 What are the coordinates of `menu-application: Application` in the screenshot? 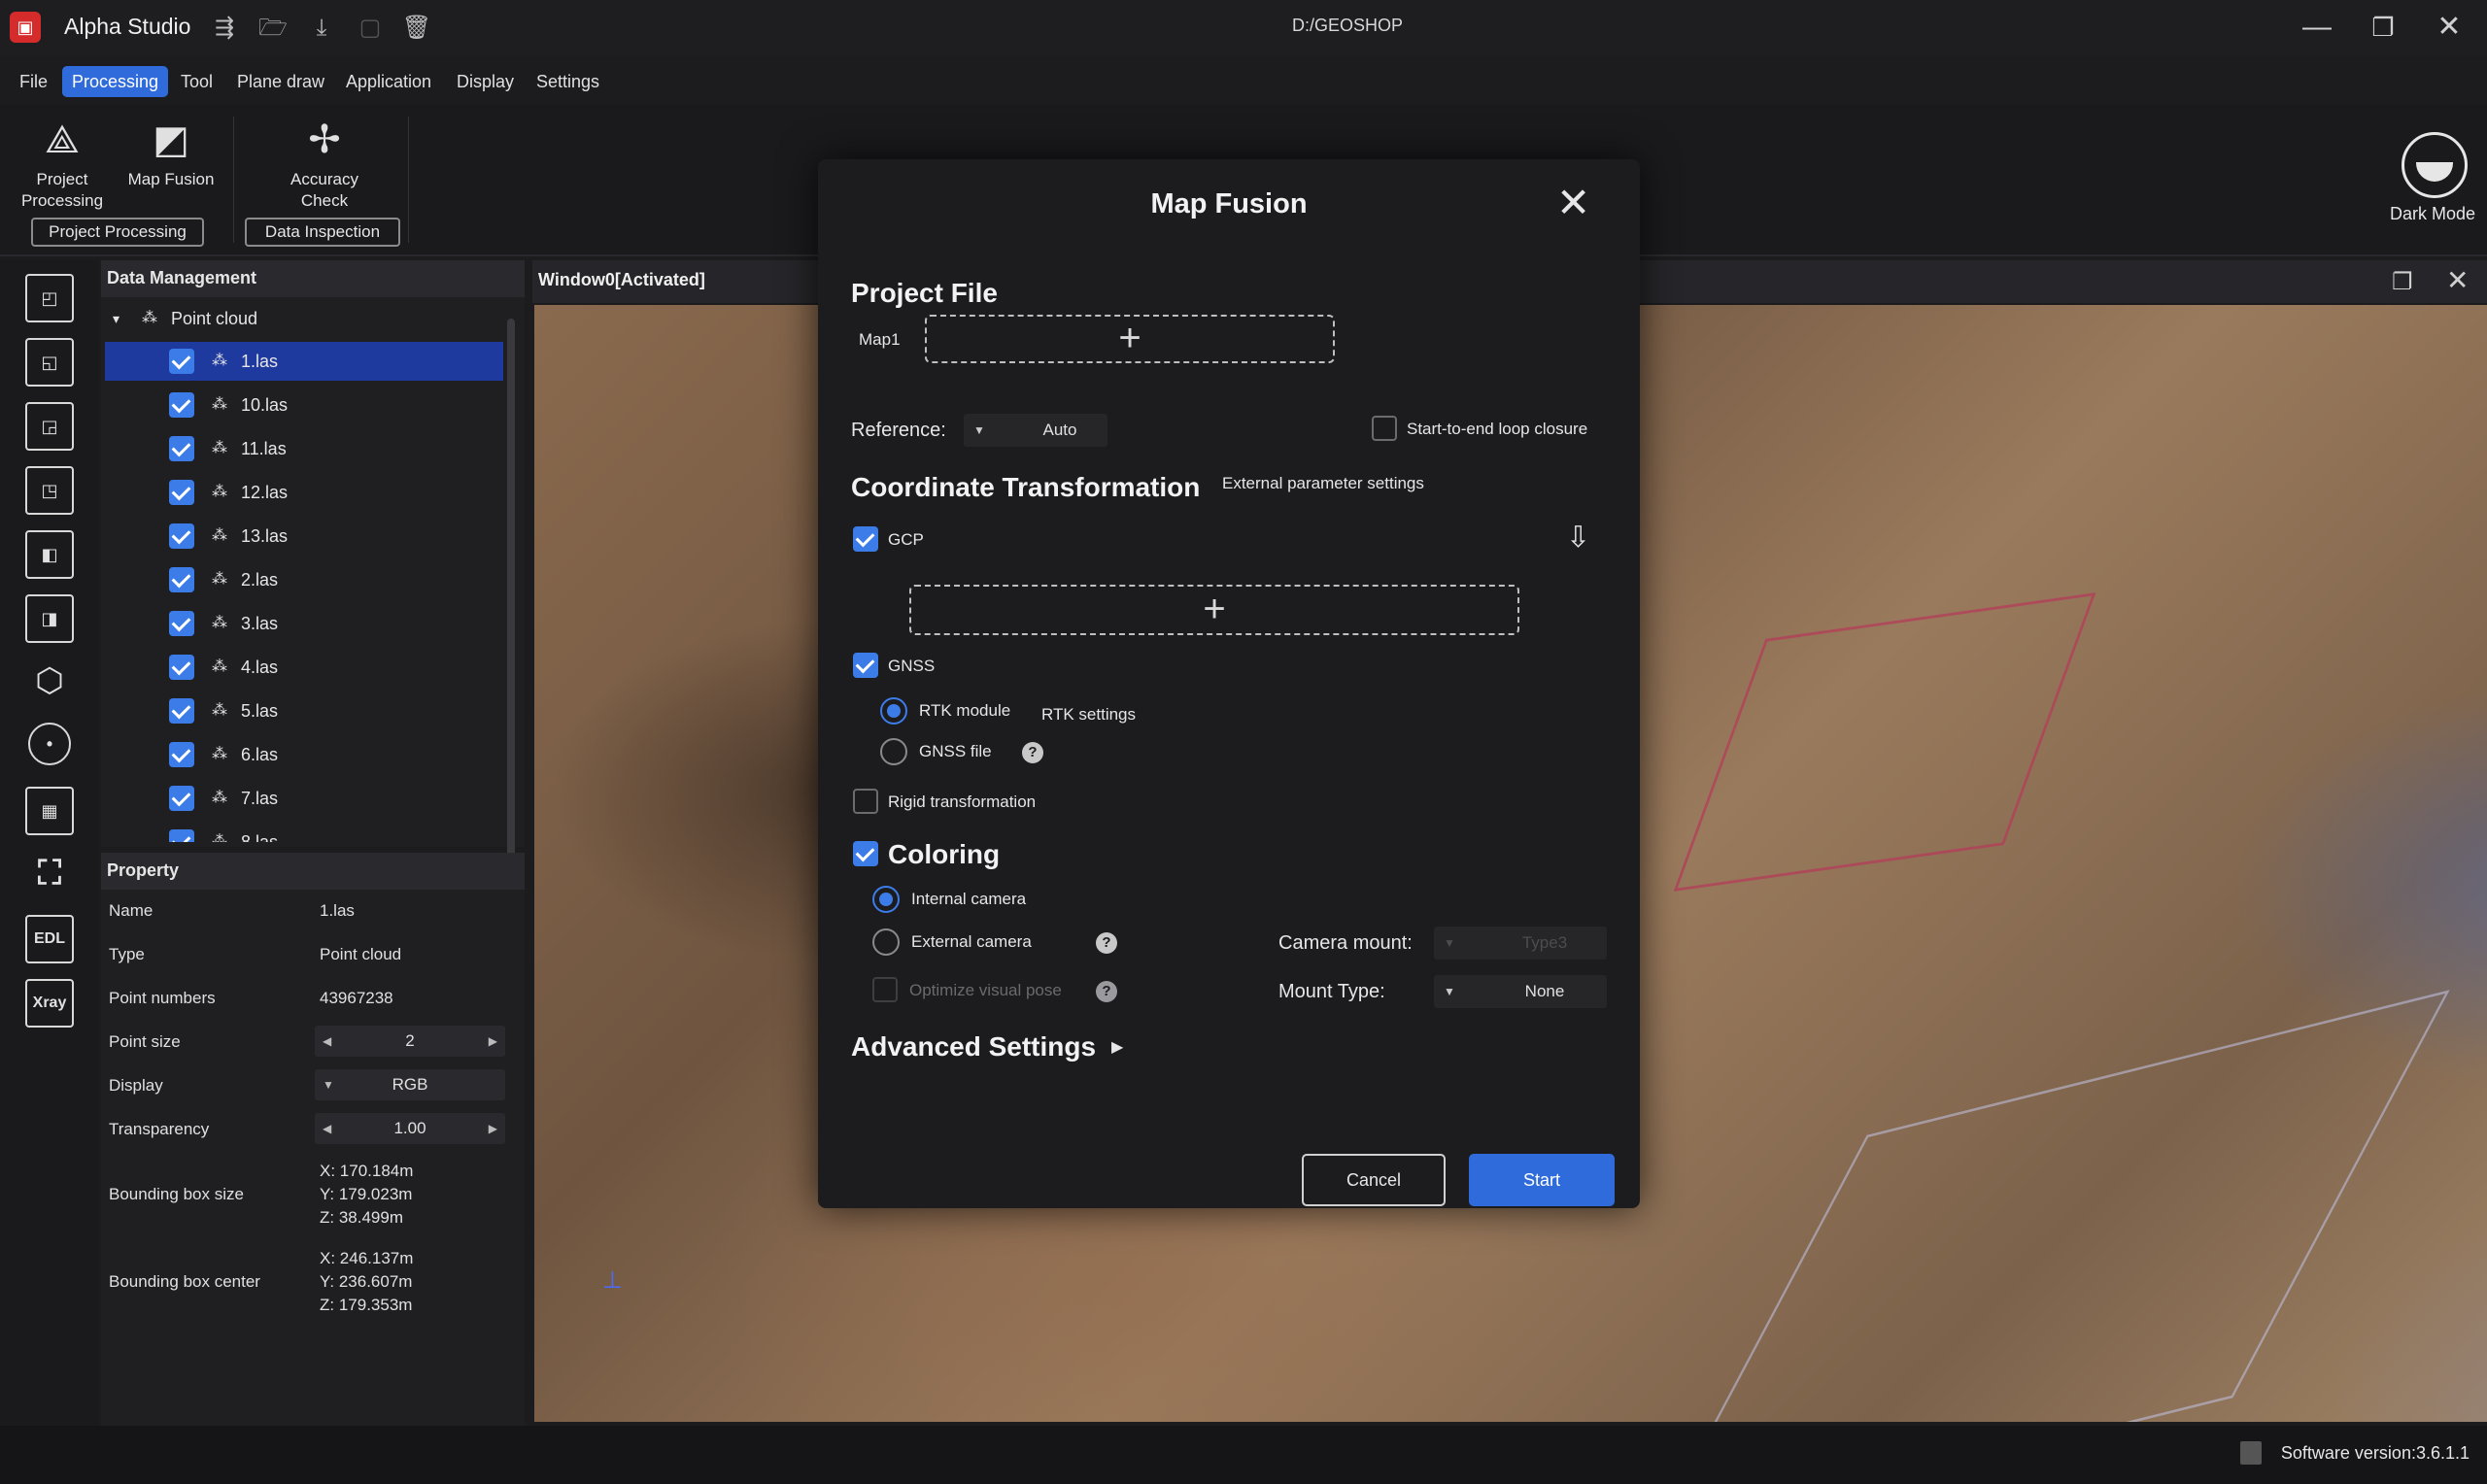 It's located at (388, 82).